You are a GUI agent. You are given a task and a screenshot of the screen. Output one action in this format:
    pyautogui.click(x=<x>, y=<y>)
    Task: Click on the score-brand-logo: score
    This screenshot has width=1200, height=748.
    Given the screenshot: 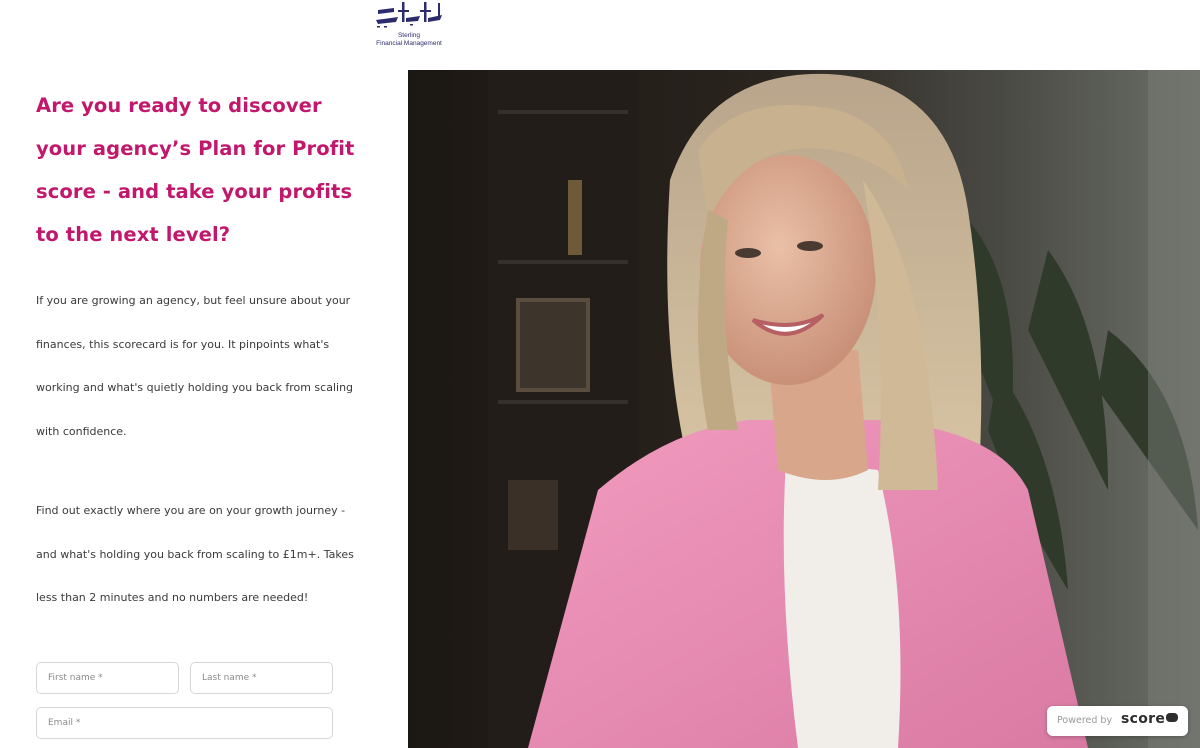 What is the action you would take?
    pyautogui.click(x=1150, y=719)
    